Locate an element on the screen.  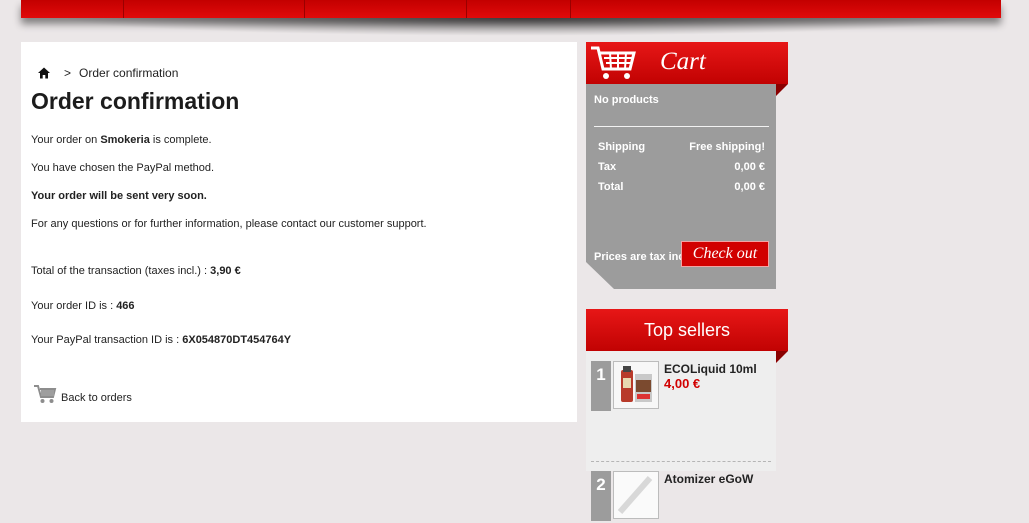
top-sellers-title: Top sellers is located at coordinates (687, 330).